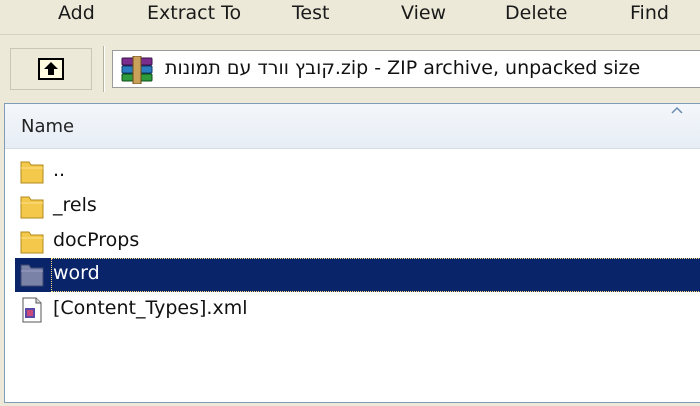 The image size is (700, 406). What do you see at coordinates (357, 172) in the screenshot?
I see `list-item: ..` at bounding box center [357, 172].